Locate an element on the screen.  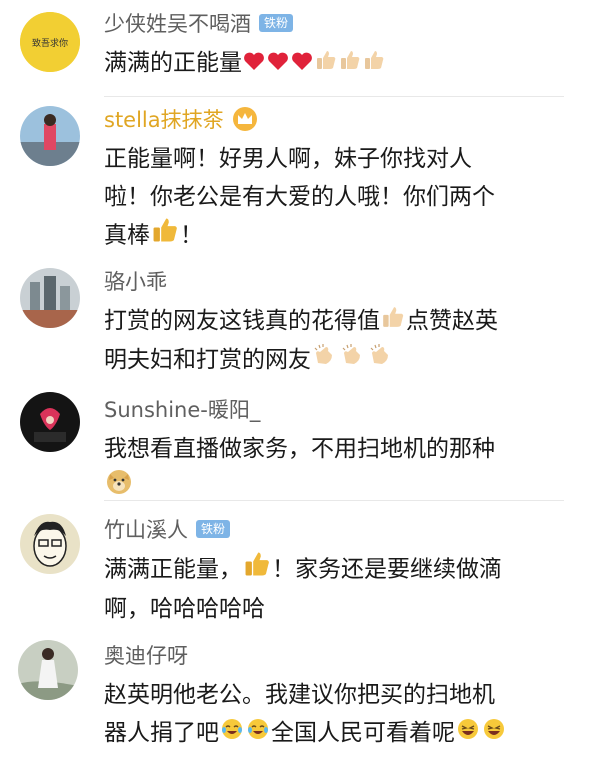
comment-text: 打赏的网友这钱真的花得值 点赞赵英 明夫妇和打赏的网友 is located at coordinates (301, 340).